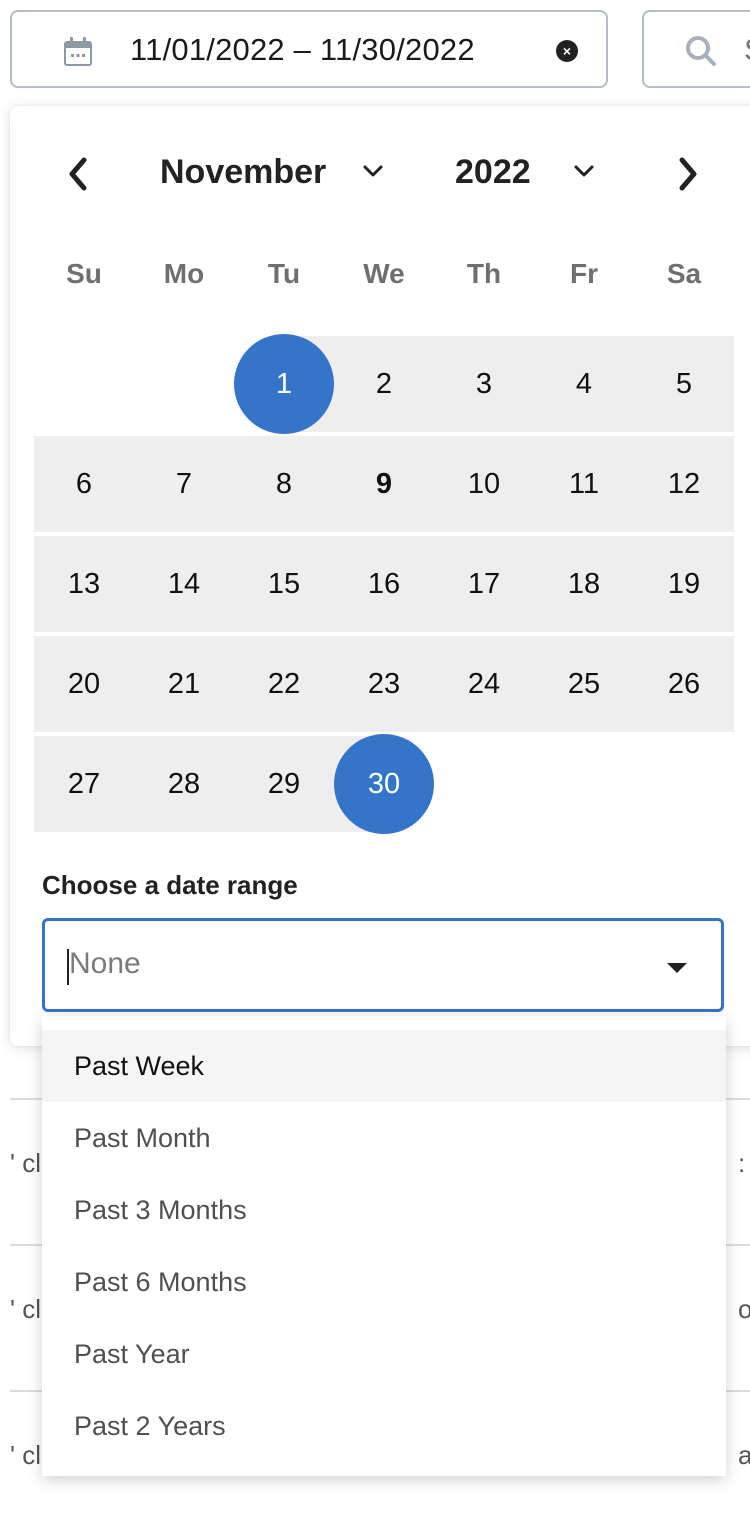 The image size is (750, 1536). What do you see at coordinates (284, 484) in the screenshot?
I see `calendar-day: 8` at bounding box center [284, 484].